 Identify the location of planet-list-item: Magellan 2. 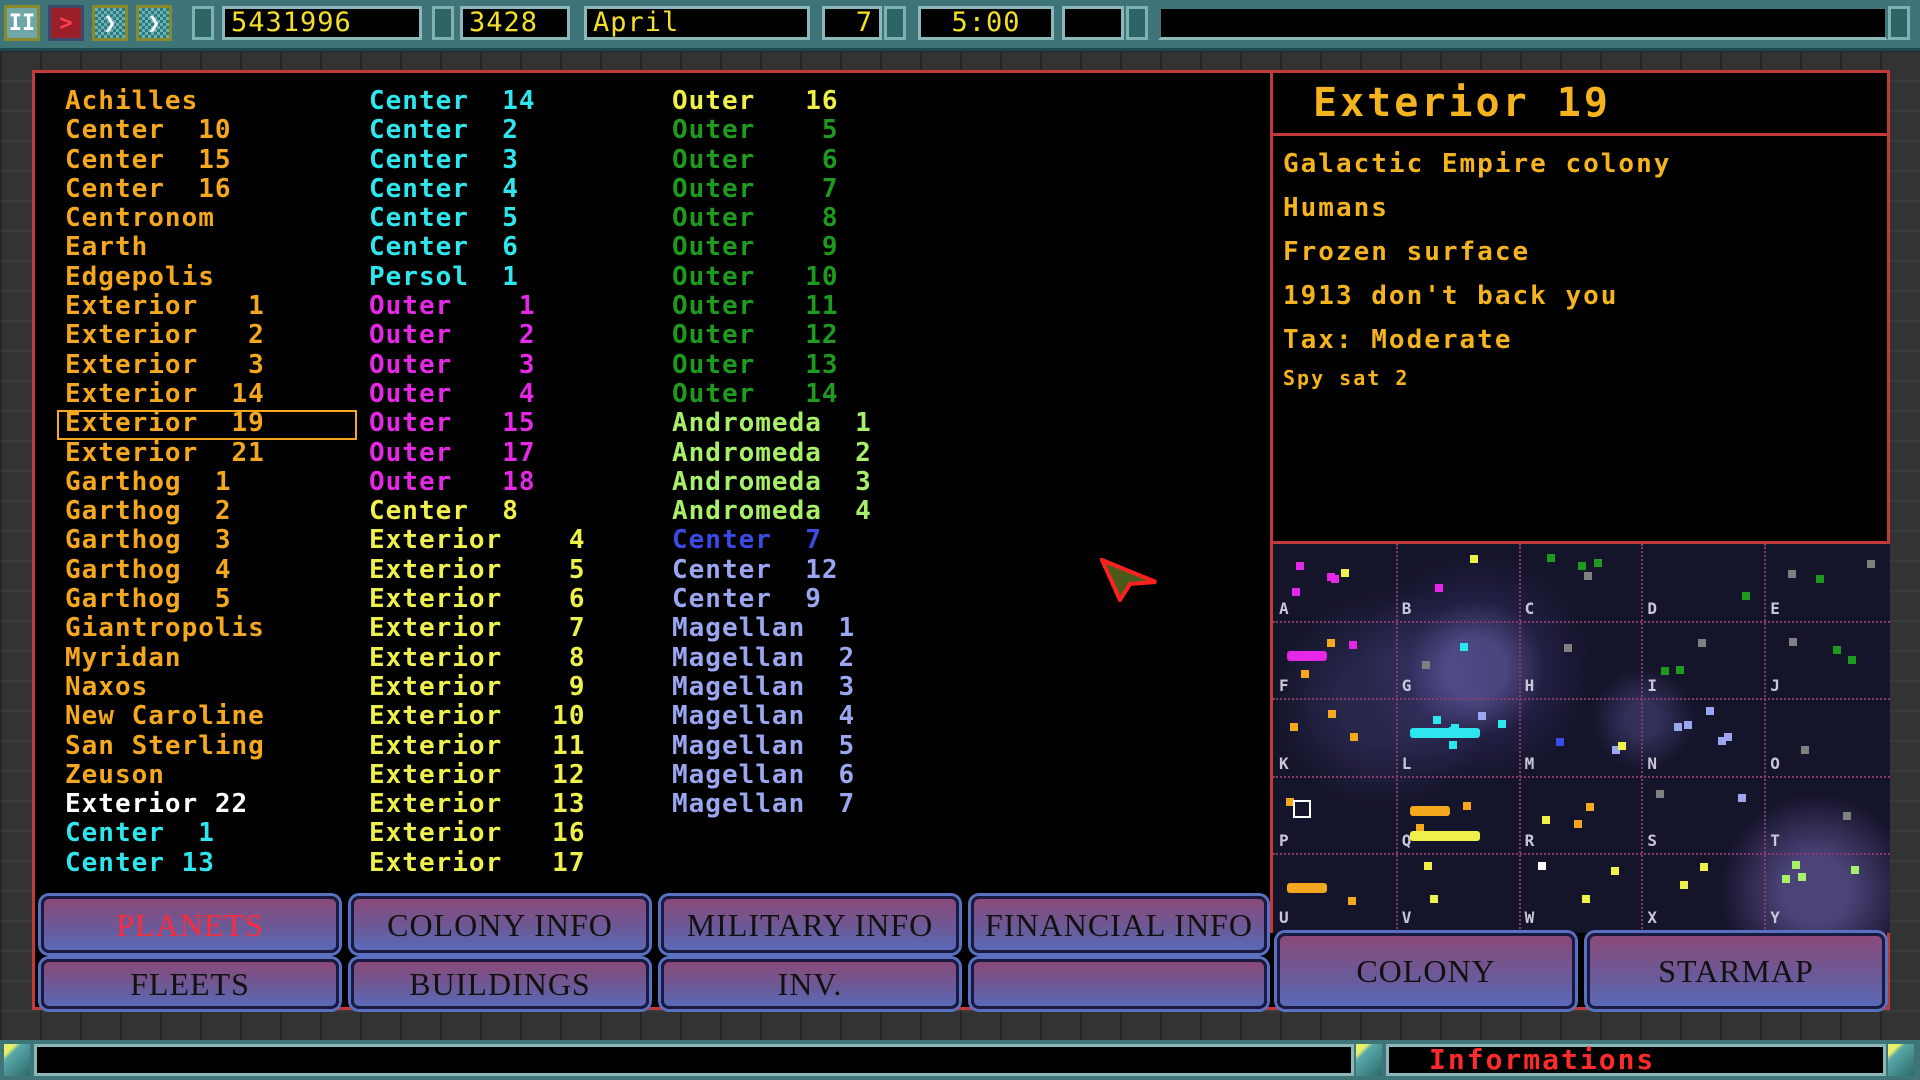
(772, 658).